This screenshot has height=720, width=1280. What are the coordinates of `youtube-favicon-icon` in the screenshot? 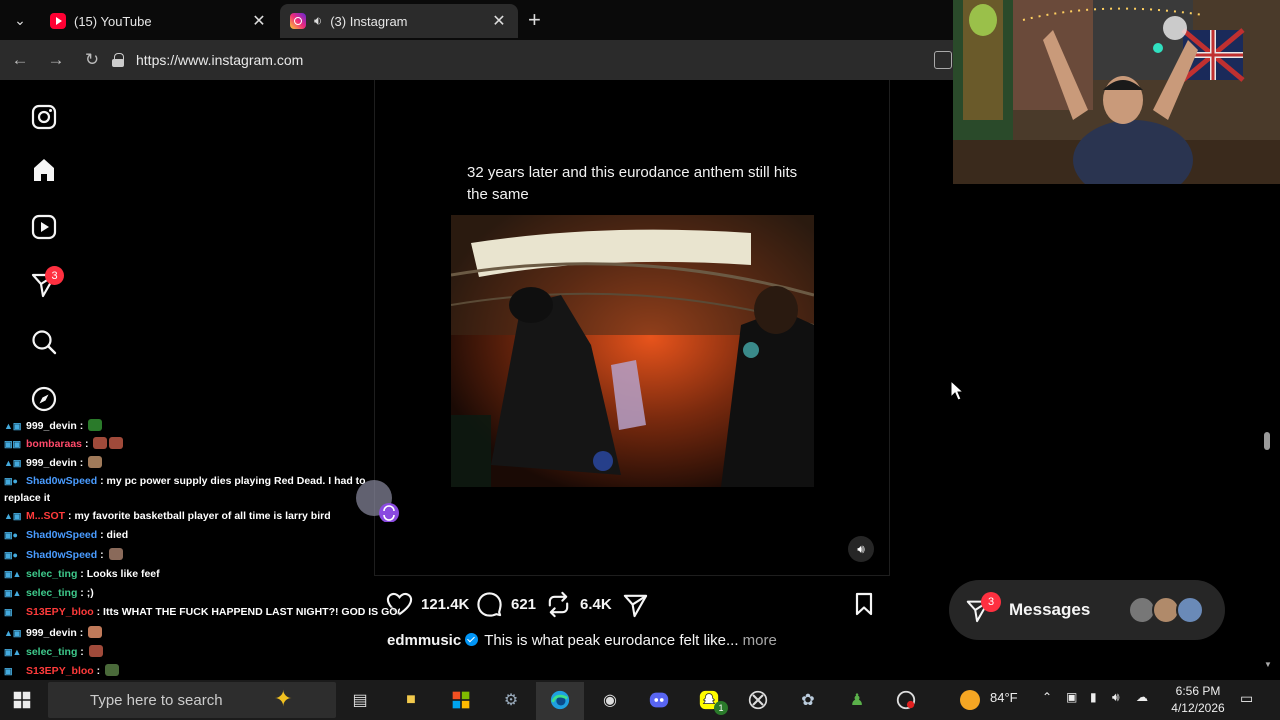 It's located at (58, 21).